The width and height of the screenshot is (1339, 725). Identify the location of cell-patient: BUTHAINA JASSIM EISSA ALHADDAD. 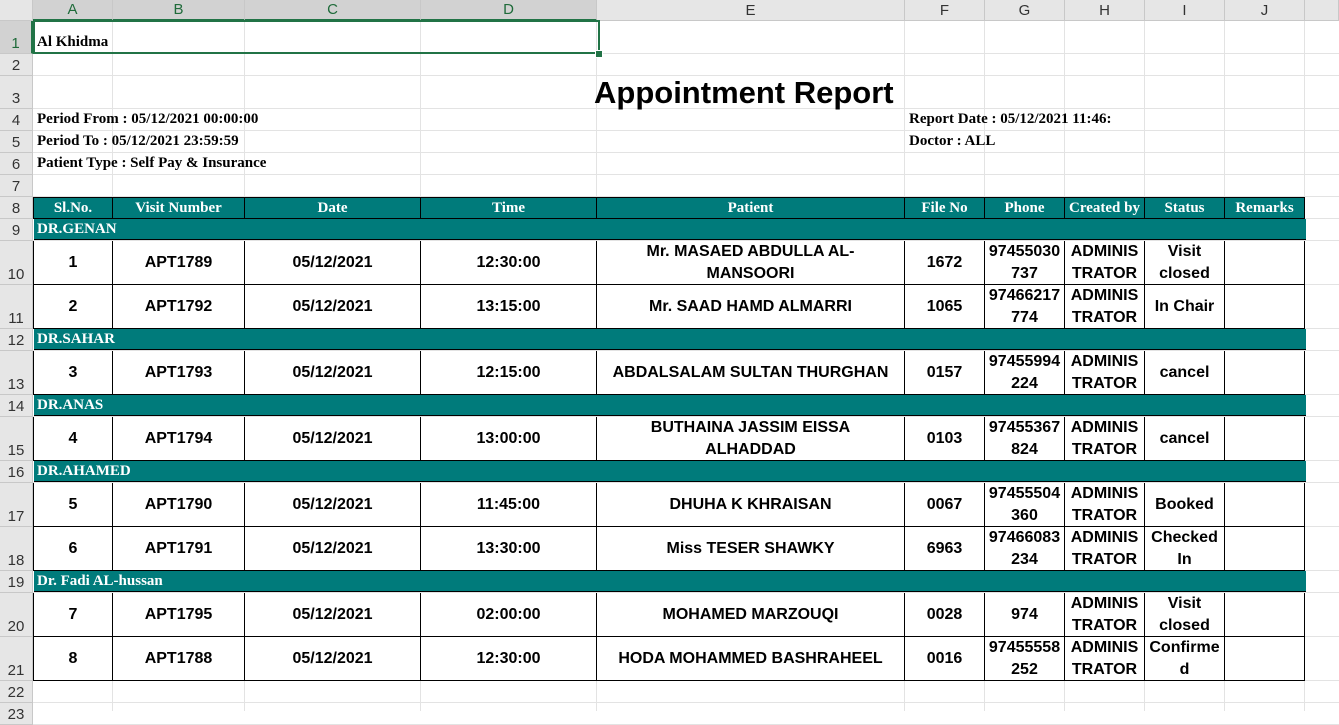
(751, 439).